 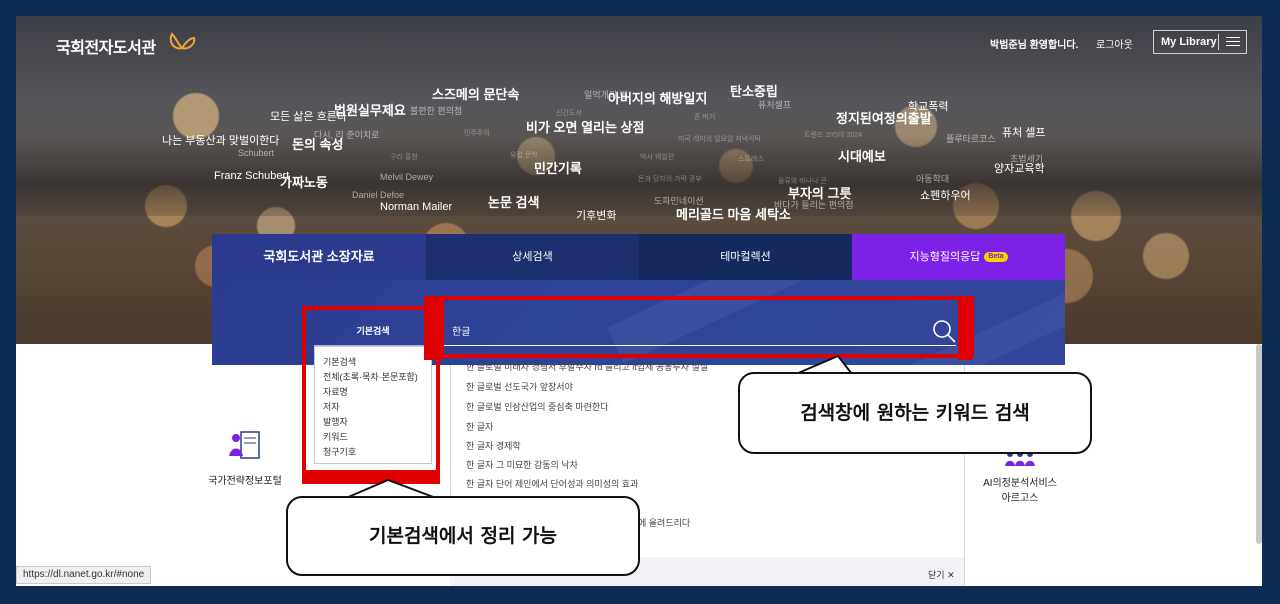 I want to click on callout-pointers, so click(x=600, y=427).